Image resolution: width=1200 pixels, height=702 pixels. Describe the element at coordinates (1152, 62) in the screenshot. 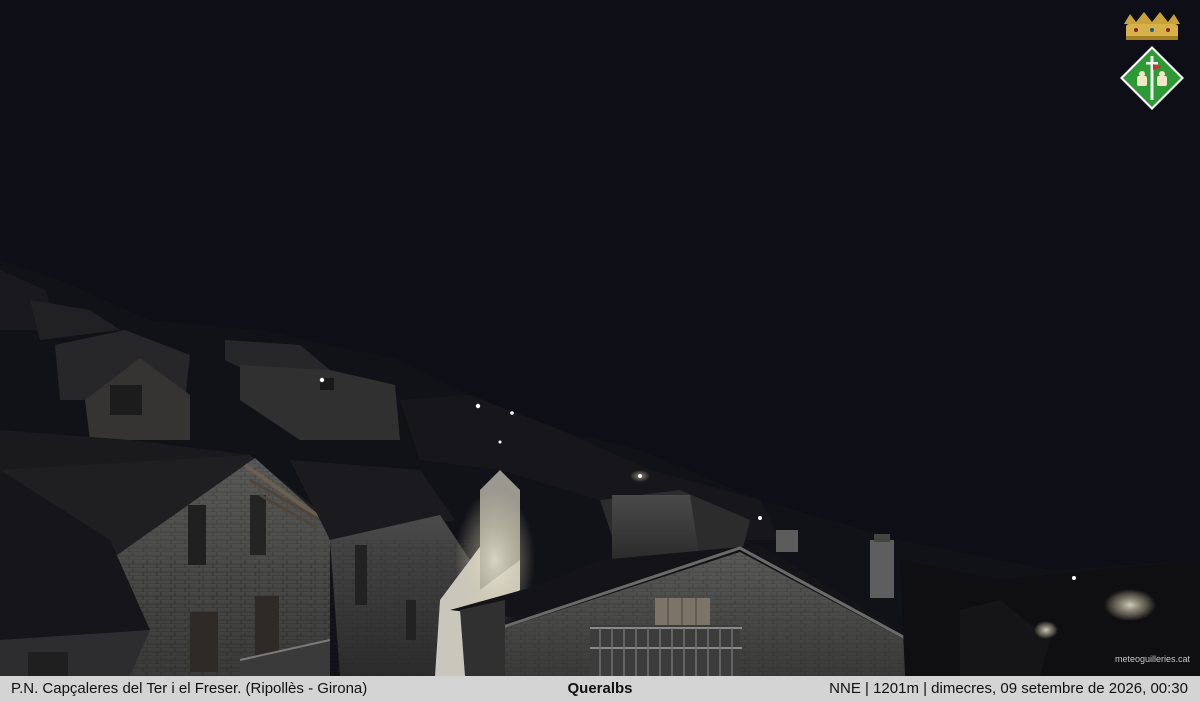

I see `coat-of-arms-icon` at that location.